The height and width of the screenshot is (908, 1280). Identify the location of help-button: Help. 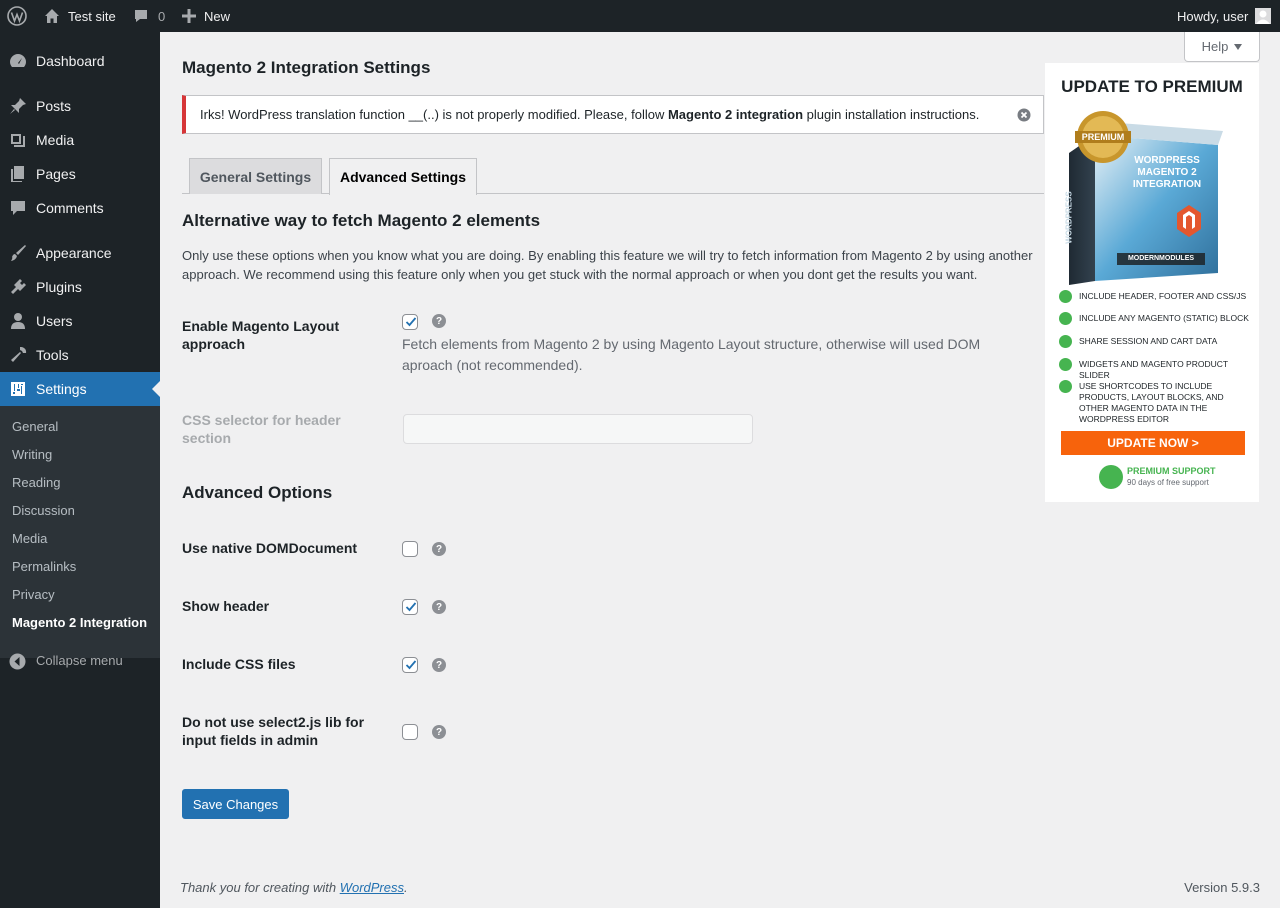
(1222, 47).